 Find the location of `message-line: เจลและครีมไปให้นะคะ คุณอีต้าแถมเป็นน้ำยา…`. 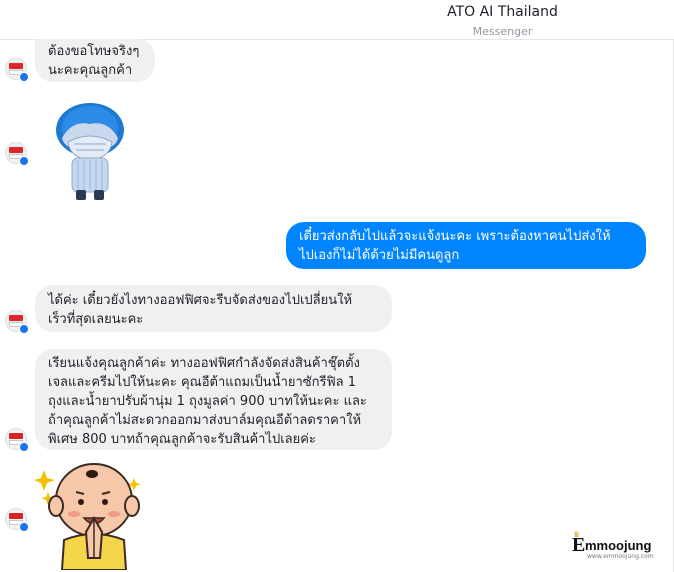

message-line: เจลและครีมไปให้นะคะ คุณอีต้าแถมเป็นน้ำยา… is located at coordinates (202, 382).